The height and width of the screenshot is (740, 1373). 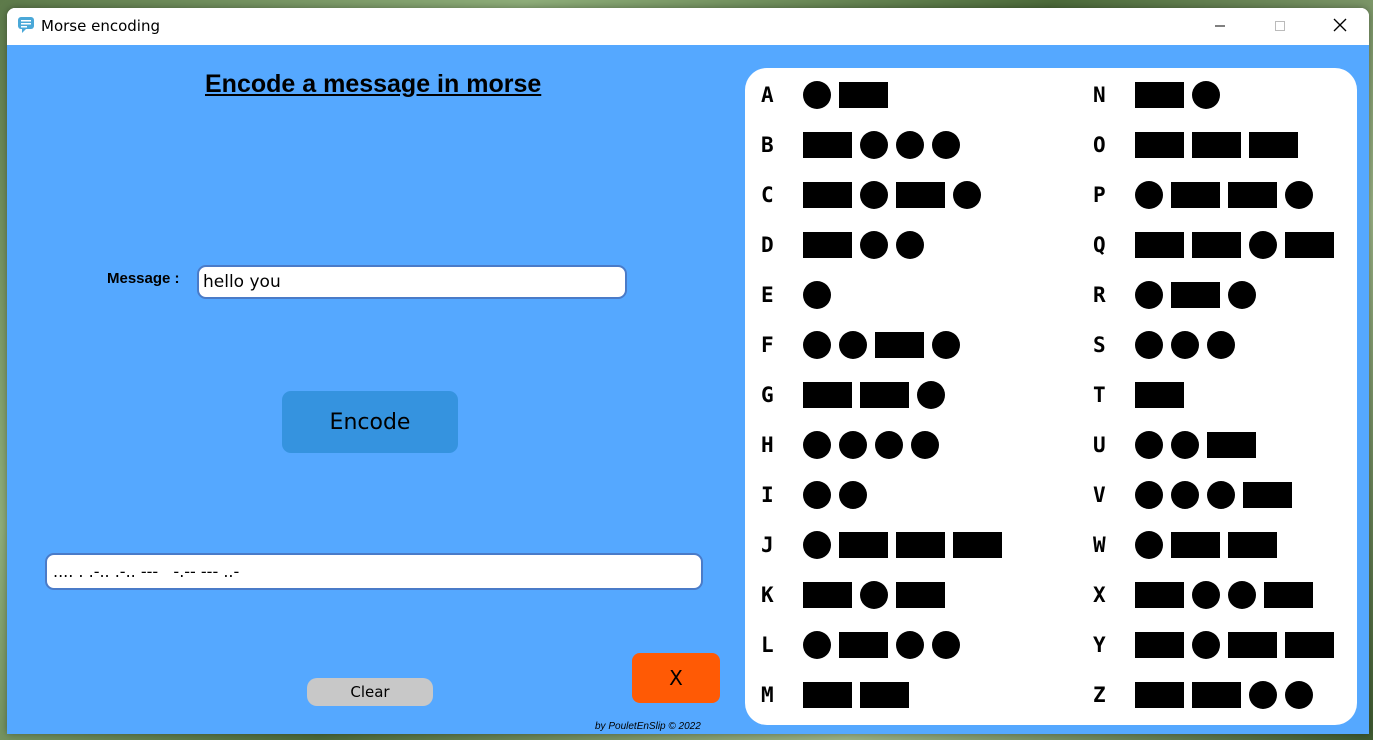 What do you see at coordinates (1099, 445) in the screenshot?
I see `morse-letter: U` at bounding box center [1099, 445].